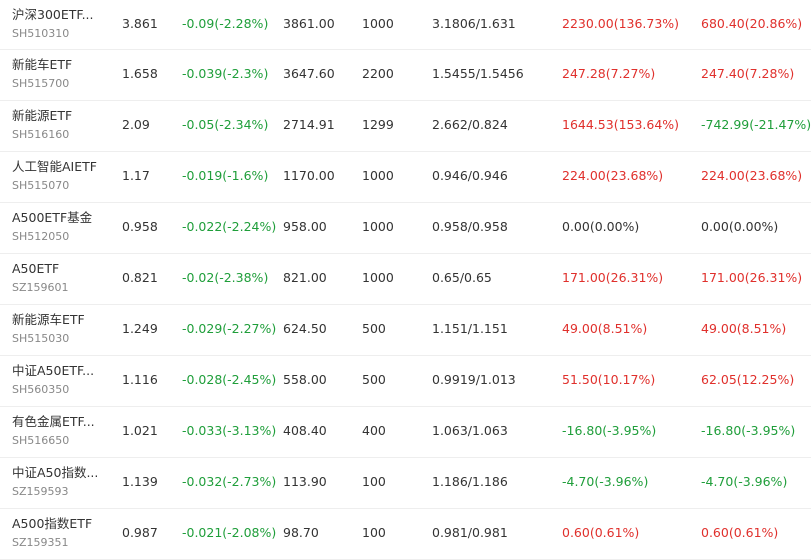 The height and width of the screenshot is (560, 811). Describe the element at coordinates (140, 430) in the screenshot. I see `current-price: 1.021` at that location.